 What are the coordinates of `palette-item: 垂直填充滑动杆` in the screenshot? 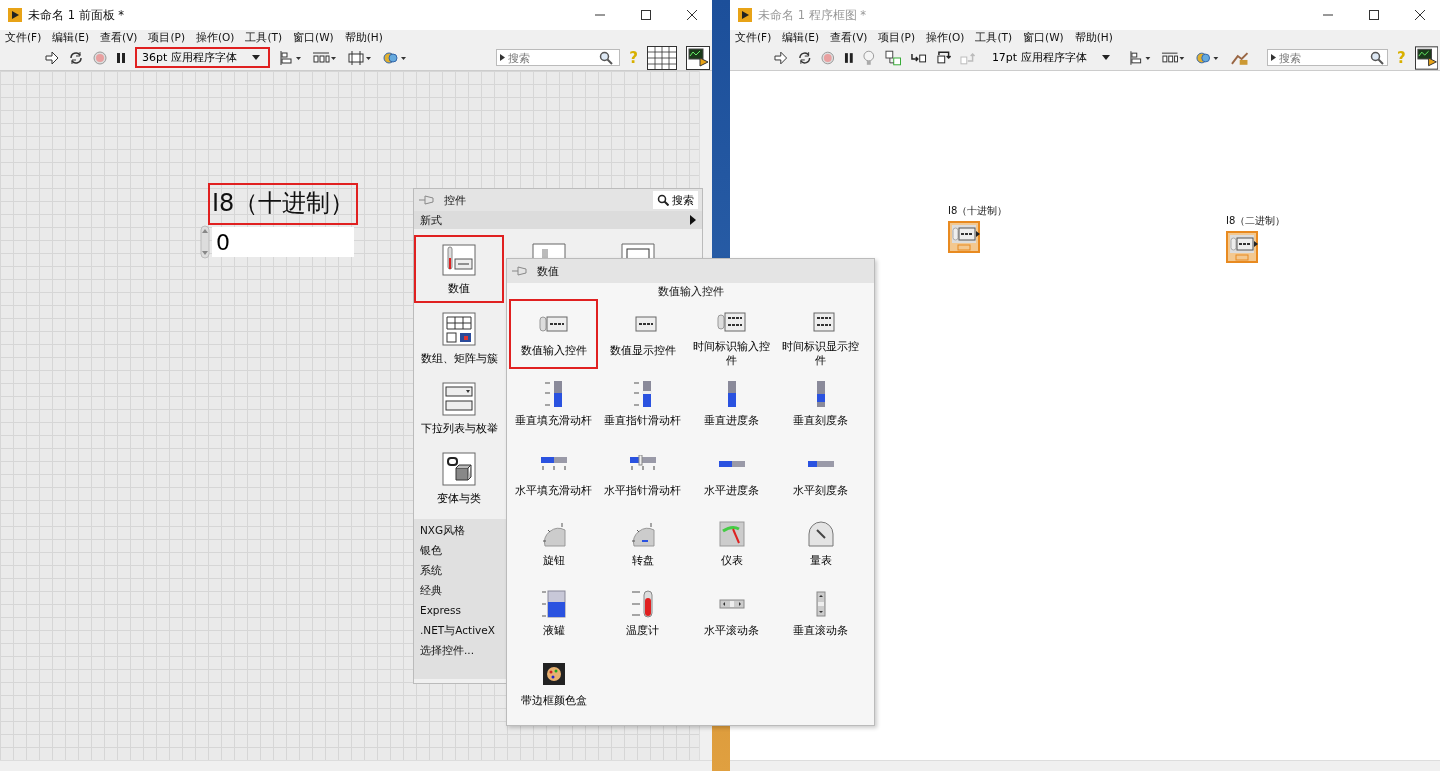 It's located at (553, 404).